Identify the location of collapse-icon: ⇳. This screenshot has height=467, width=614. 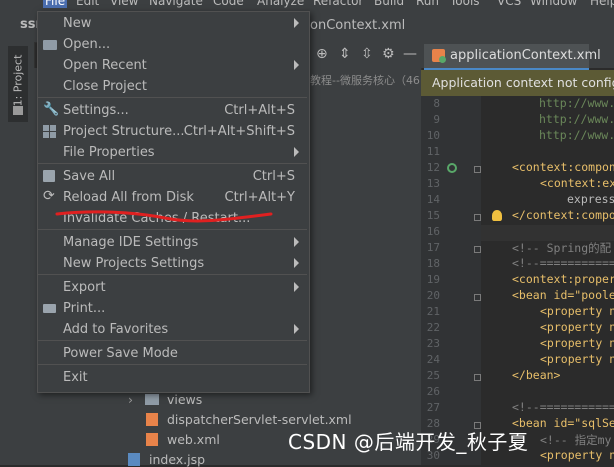
(367, 54).